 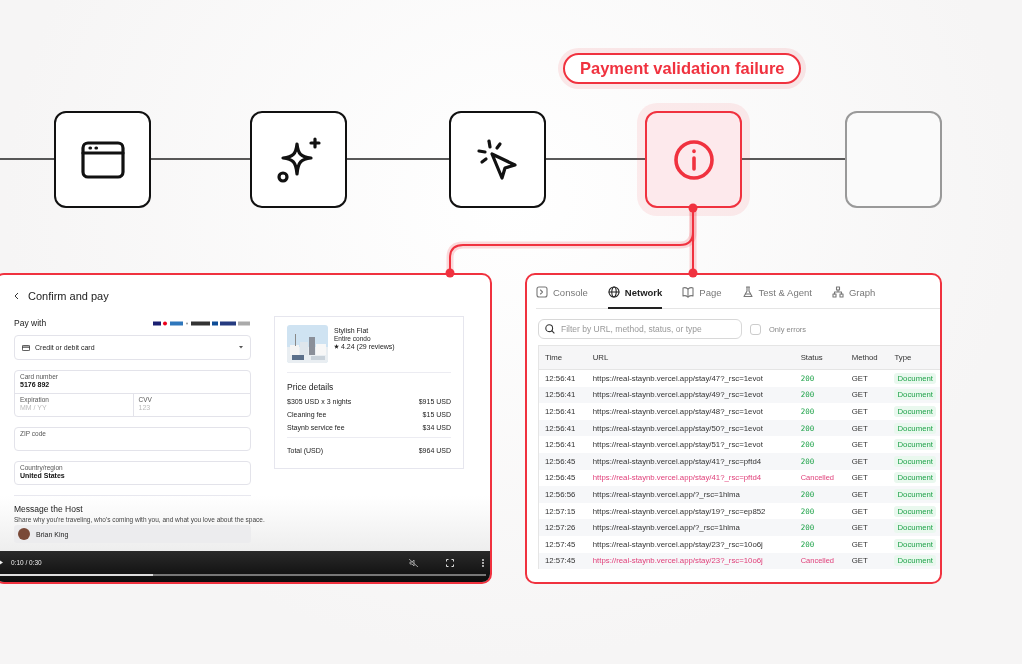 What do you see at coordinates (241, 347) in the screenshot?
I see `caret-icon` at bounding box center [241, 347].